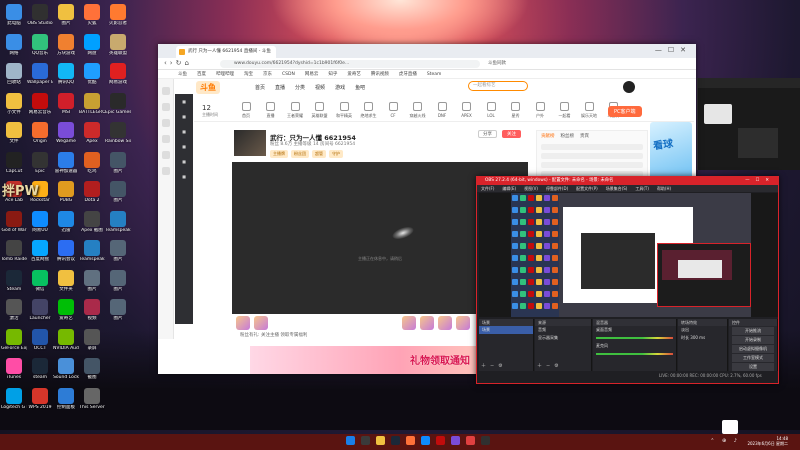 This screenshot has width=800, height=450. Describe the element at coordinates (14, 133) in the screenshot. I see `desktop-icon: 文件` at that location.